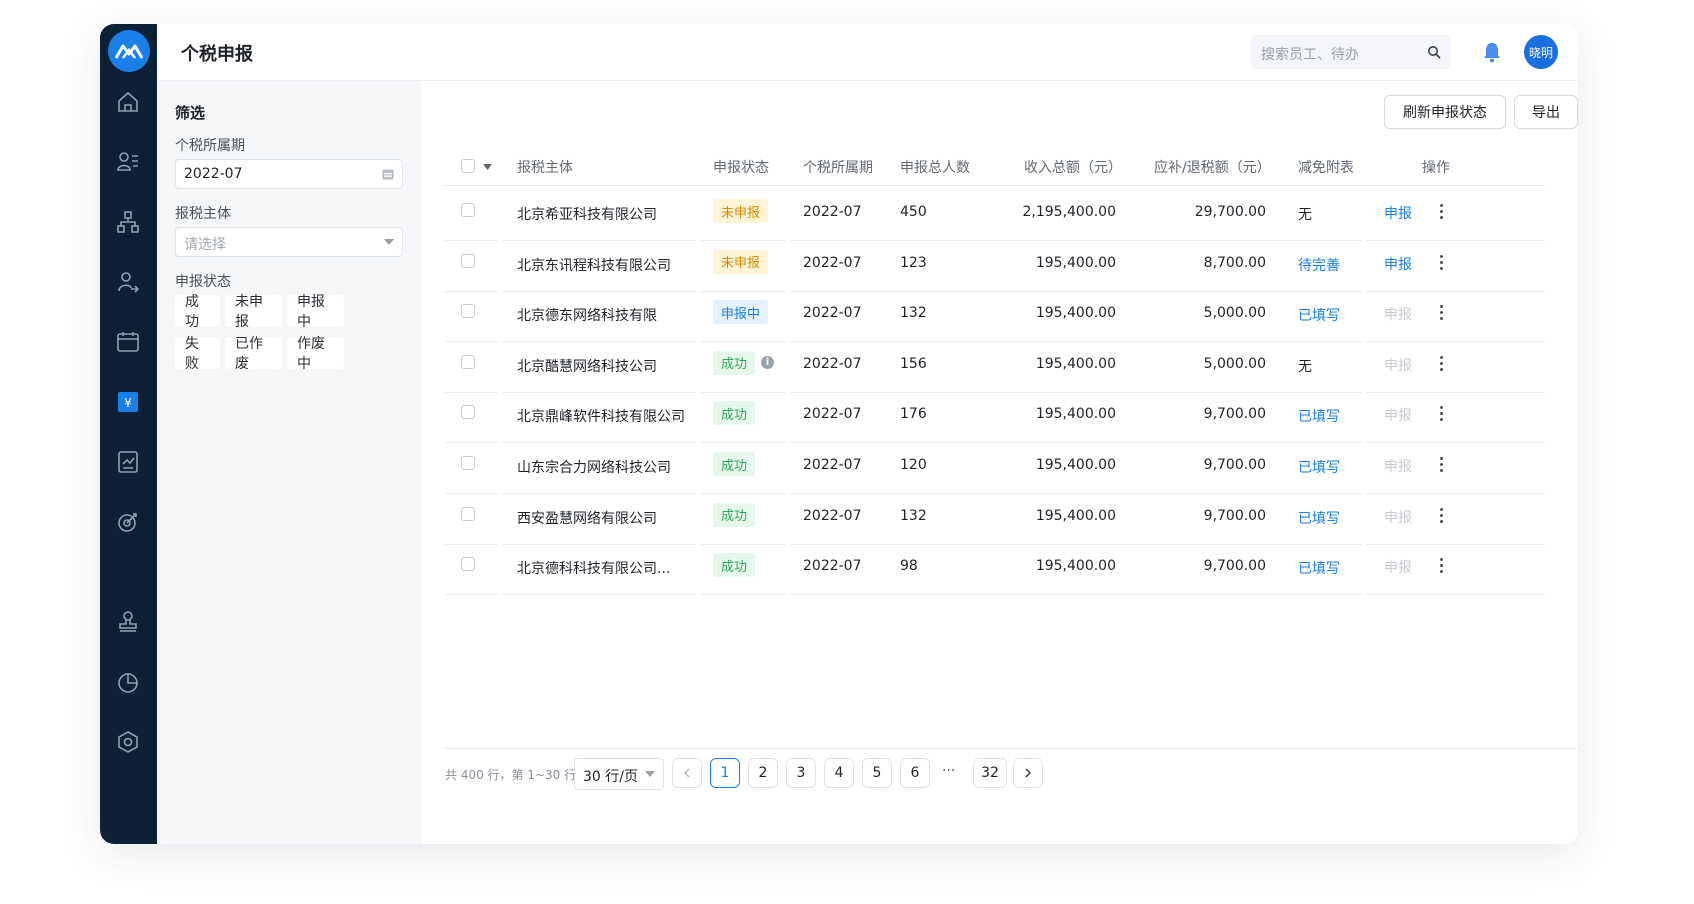 The height and width of the screenshot is (904, 1694). Describe the element at coordinates (767, 362) in the screenshot. I see `info-icon: i` at that location.